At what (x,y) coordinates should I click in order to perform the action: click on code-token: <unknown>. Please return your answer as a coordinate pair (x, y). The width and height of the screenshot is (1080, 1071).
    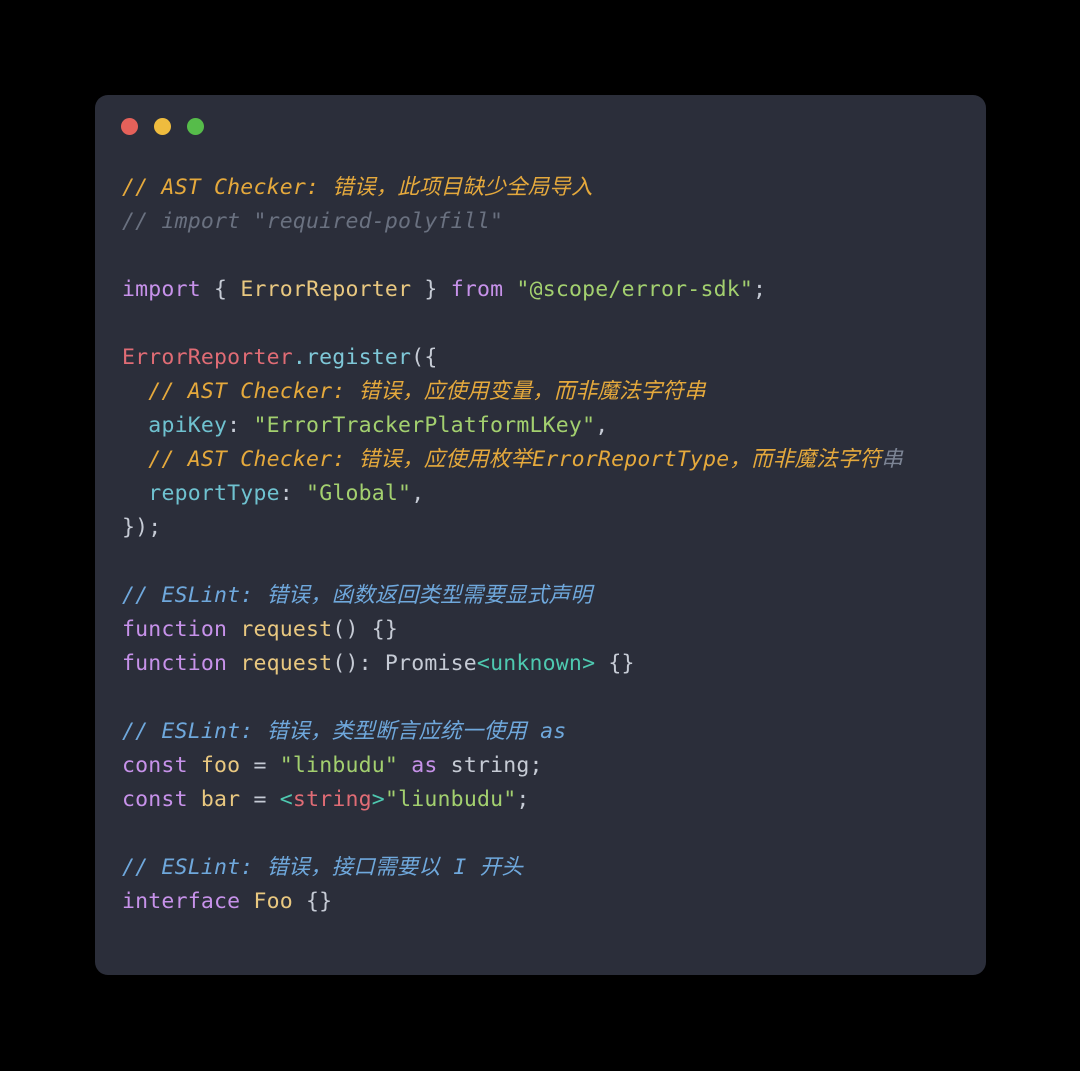
    Looking at the image, I should click on (536, 663).